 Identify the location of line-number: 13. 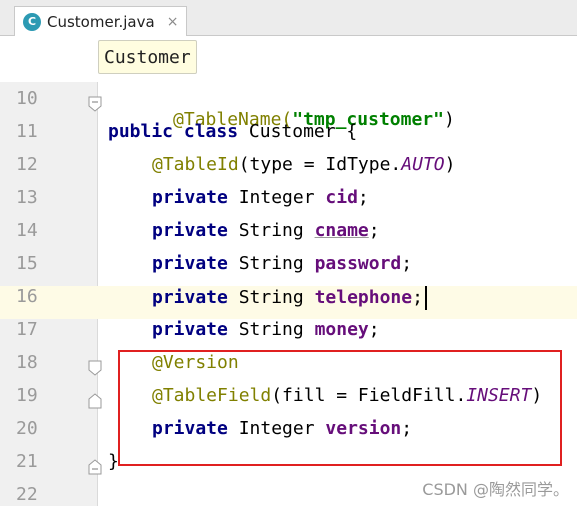
(27, 197).